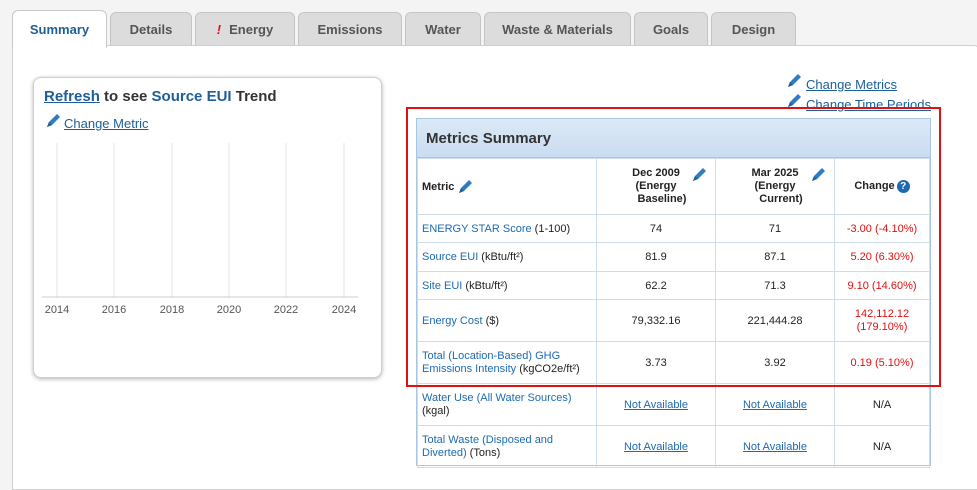  What do you see at coordinates (438, 186) in the screenshot?
I see `metric-header-label: Metric` at bounding box center [438, 186].